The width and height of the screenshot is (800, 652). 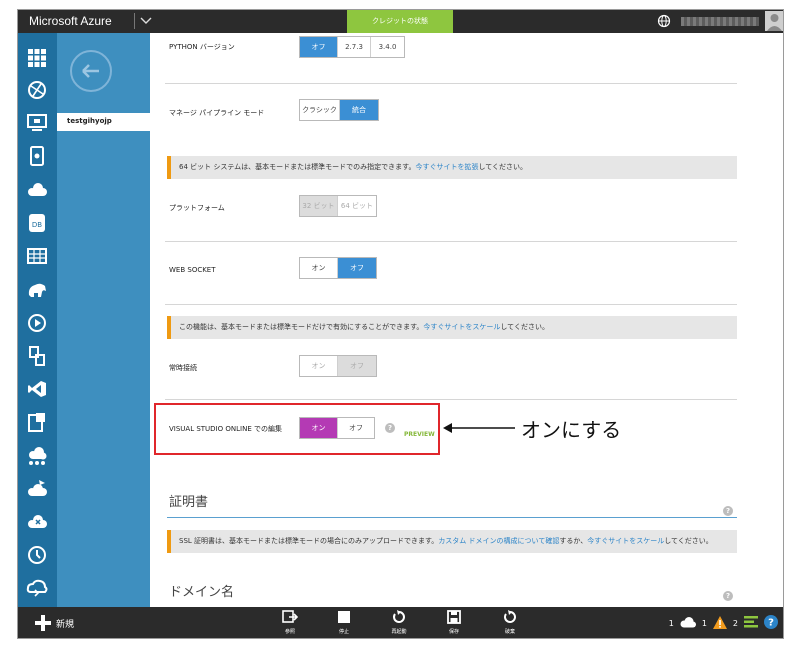 I want to click on status-area: 1 1 2 ?, so click(x=723, y=623).